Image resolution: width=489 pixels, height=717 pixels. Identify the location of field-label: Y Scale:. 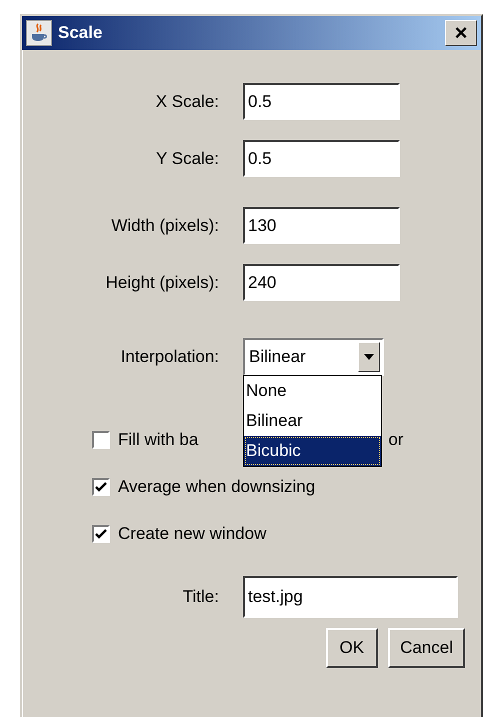
(186, 158).